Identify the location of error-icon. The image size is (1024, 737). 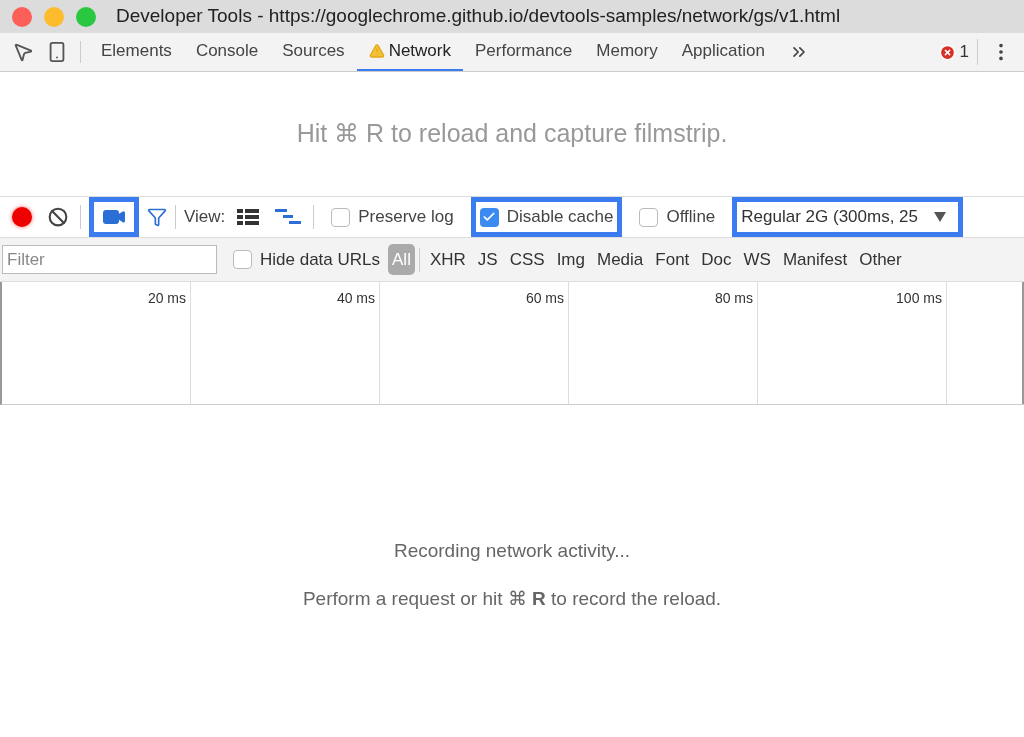
(947, 52).